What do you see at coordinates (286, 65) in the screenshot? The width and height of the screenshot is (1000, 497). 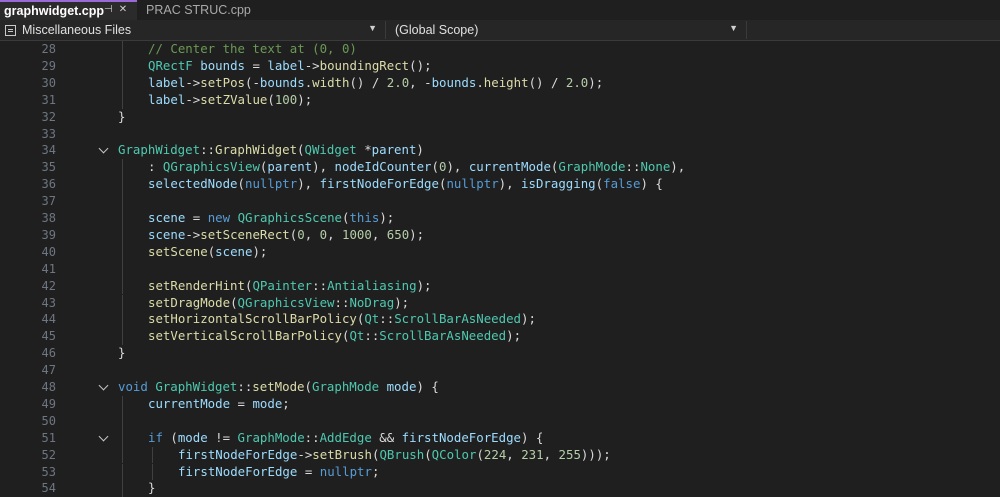 I see `code-token: label` at bounding box center [286, 65].